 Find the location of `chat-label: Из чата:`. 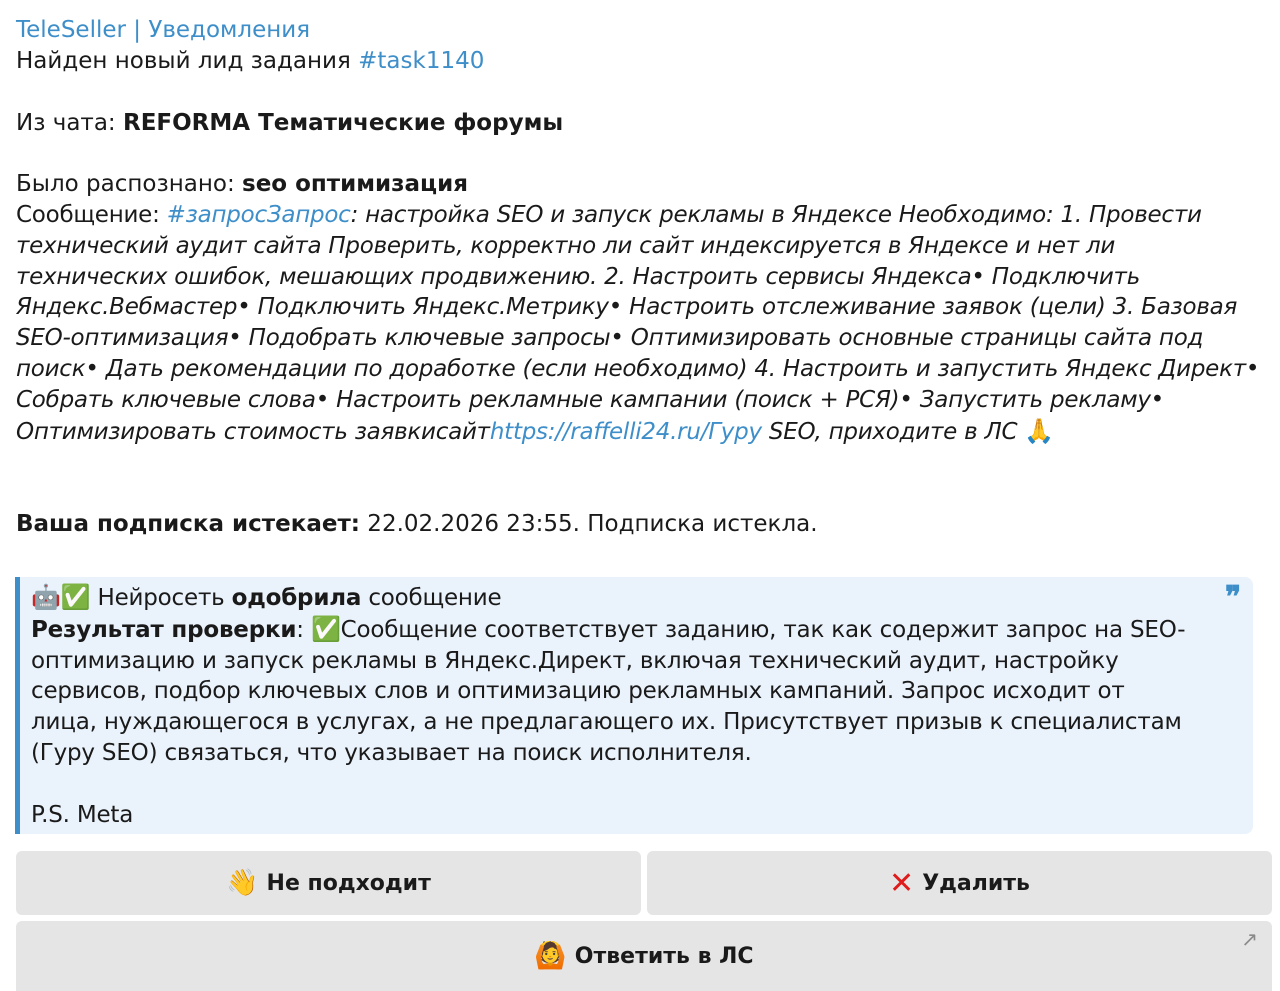

chat-label: Из чата: is located at coordinates (69, 122).